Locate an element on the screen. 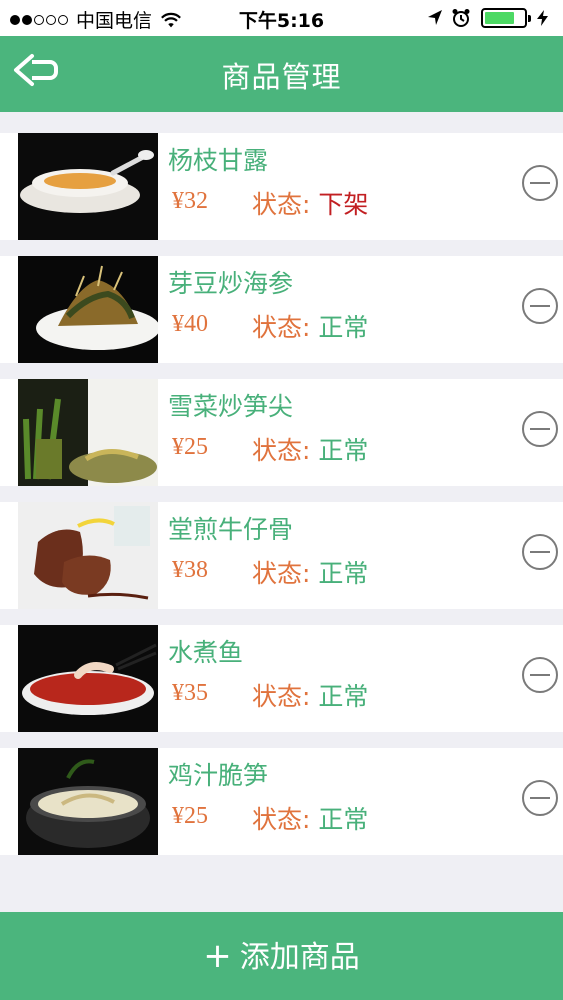  product-item: 雪菜炒笋尖 ¥25 状态: 正常 is located at coordinates (281, 432).